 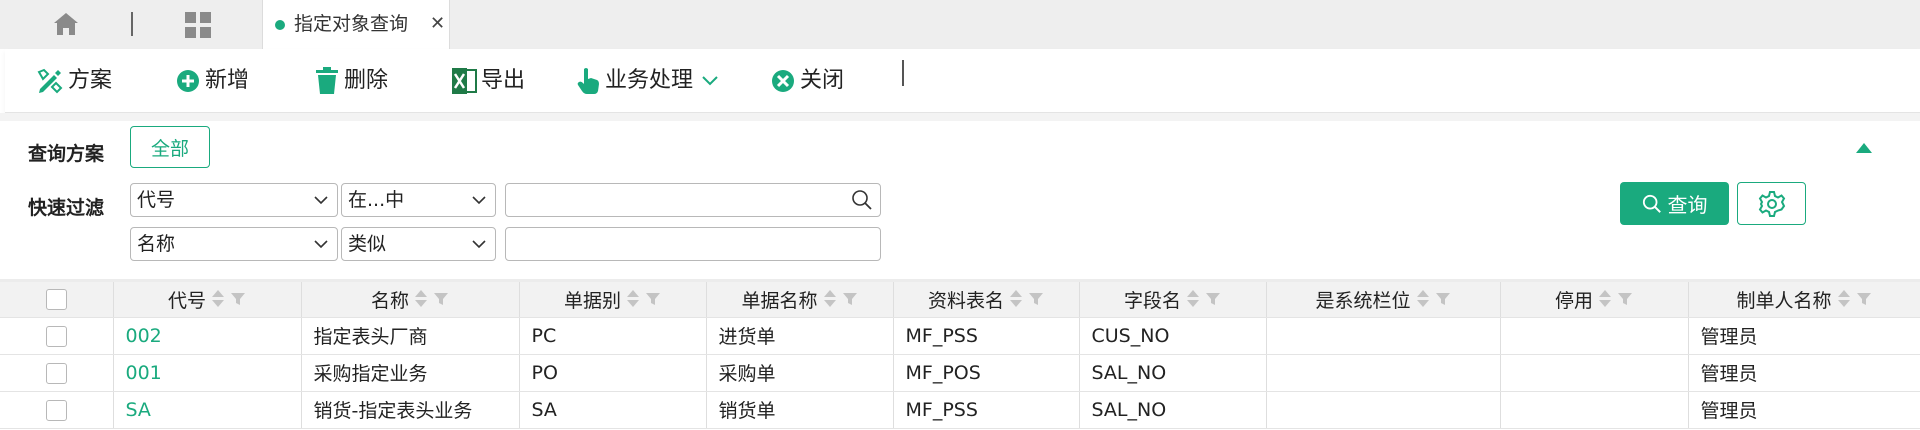 I want to click on col-header-doc-type: 单据别, so click(x=613, y=300).